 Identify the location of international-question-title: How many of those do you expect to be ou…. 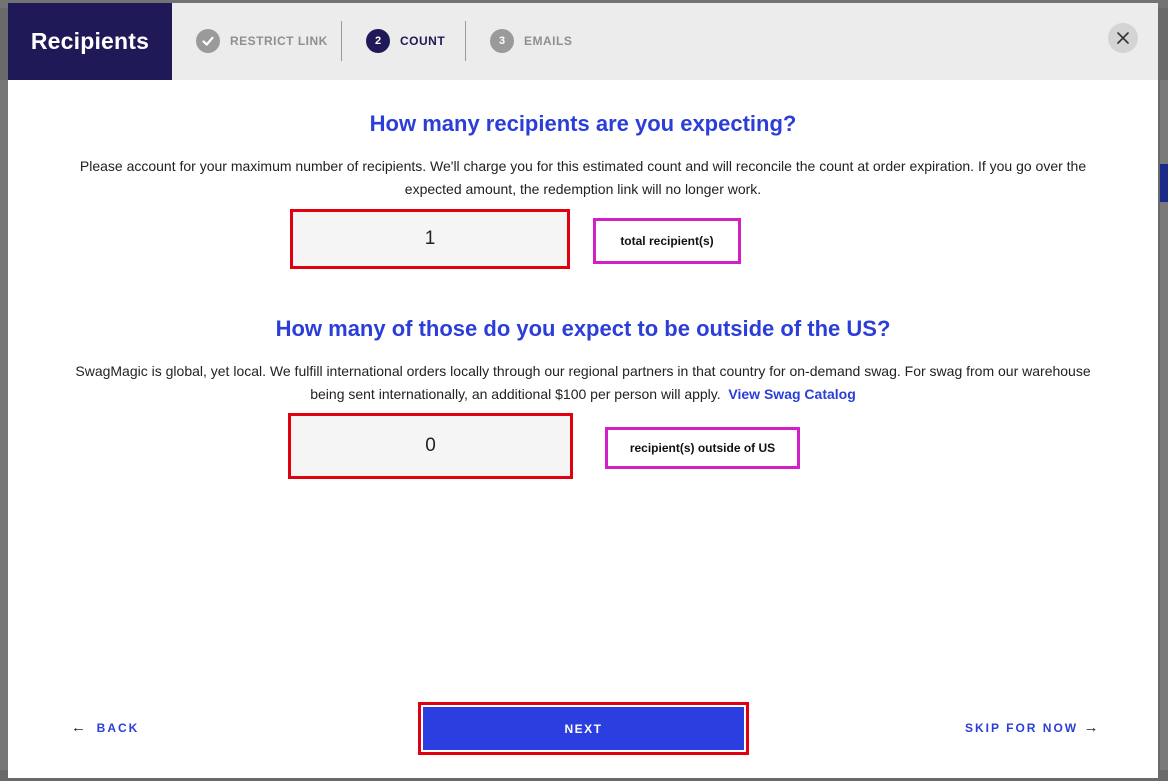
(583, 328).